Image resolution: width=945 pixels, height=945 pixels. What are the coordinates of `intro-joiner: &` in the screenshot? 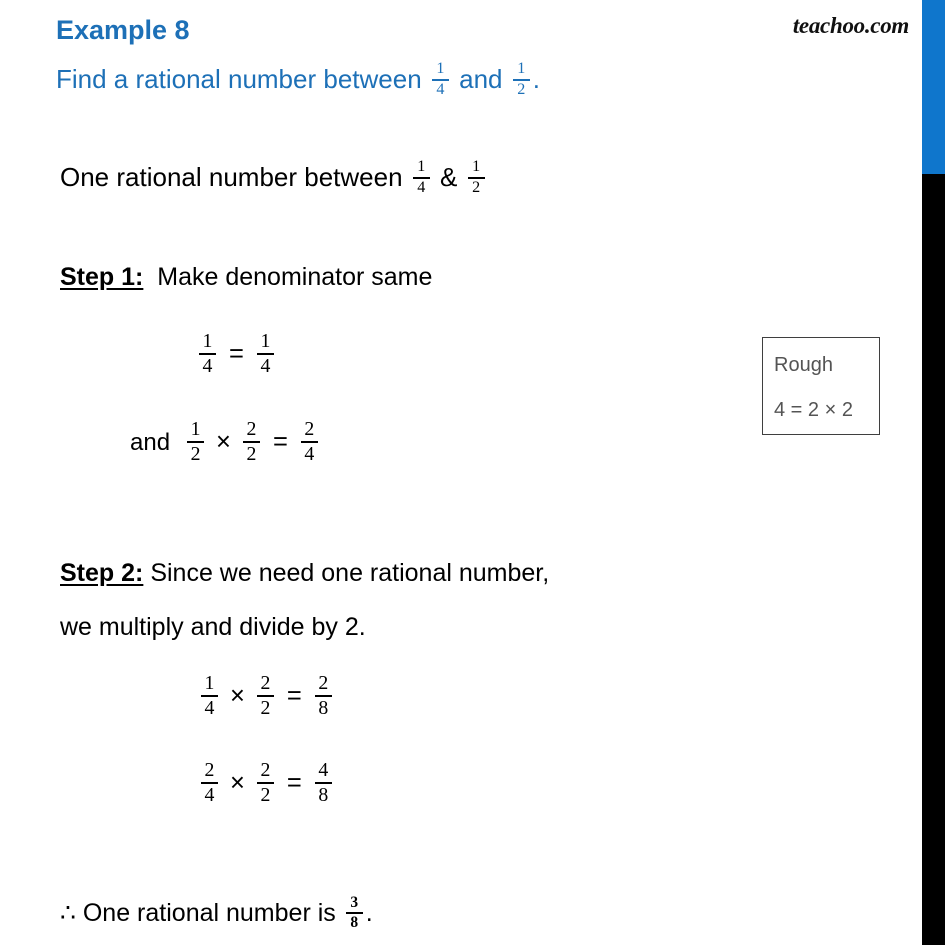 It's located at (449, 176).